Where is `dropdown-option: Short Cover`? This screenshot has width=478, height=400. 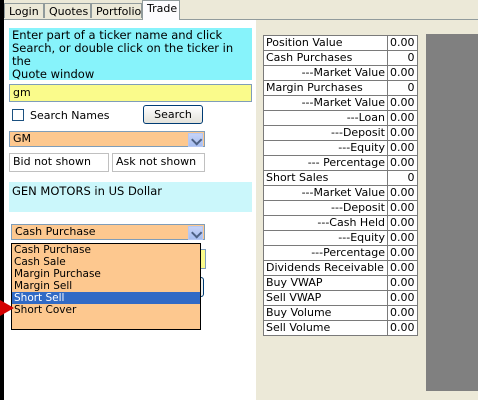
dropdown-option: Short Cover is located at coordinates (106, 310).